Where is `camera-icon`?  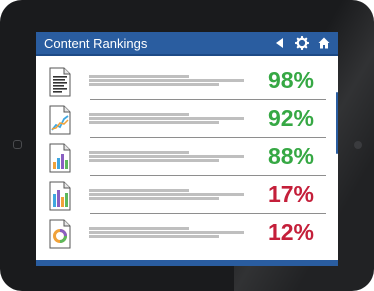 camera-icon is located at coordinates (17, 144).